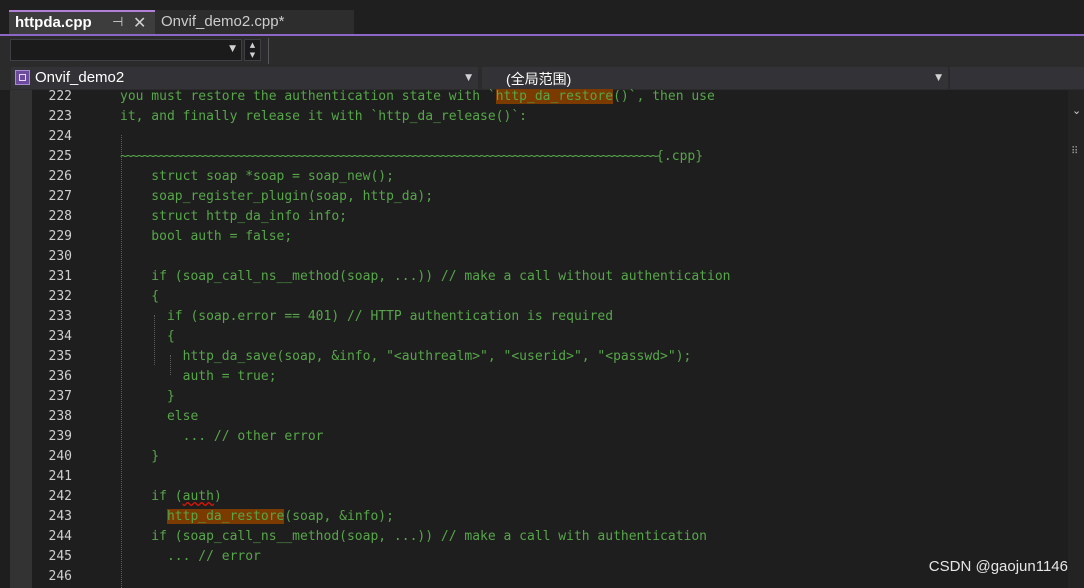 This screenshot has height=588, width=1084. Describe the element at coordinates (715, 78) in the screenshot. I see `scope-dropdown: (全局范围) ▼` at that location.